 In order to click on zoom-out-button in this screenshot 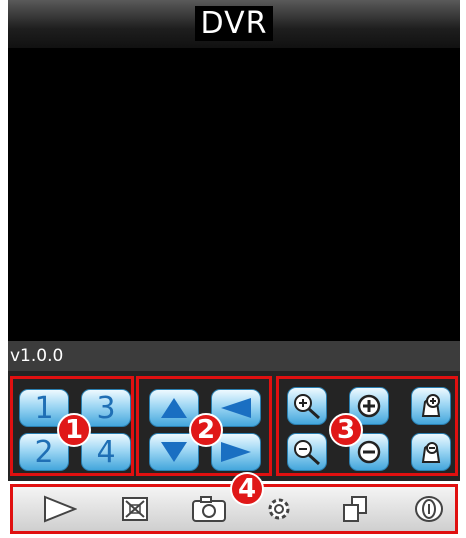, I will do `click(307, 452)`.